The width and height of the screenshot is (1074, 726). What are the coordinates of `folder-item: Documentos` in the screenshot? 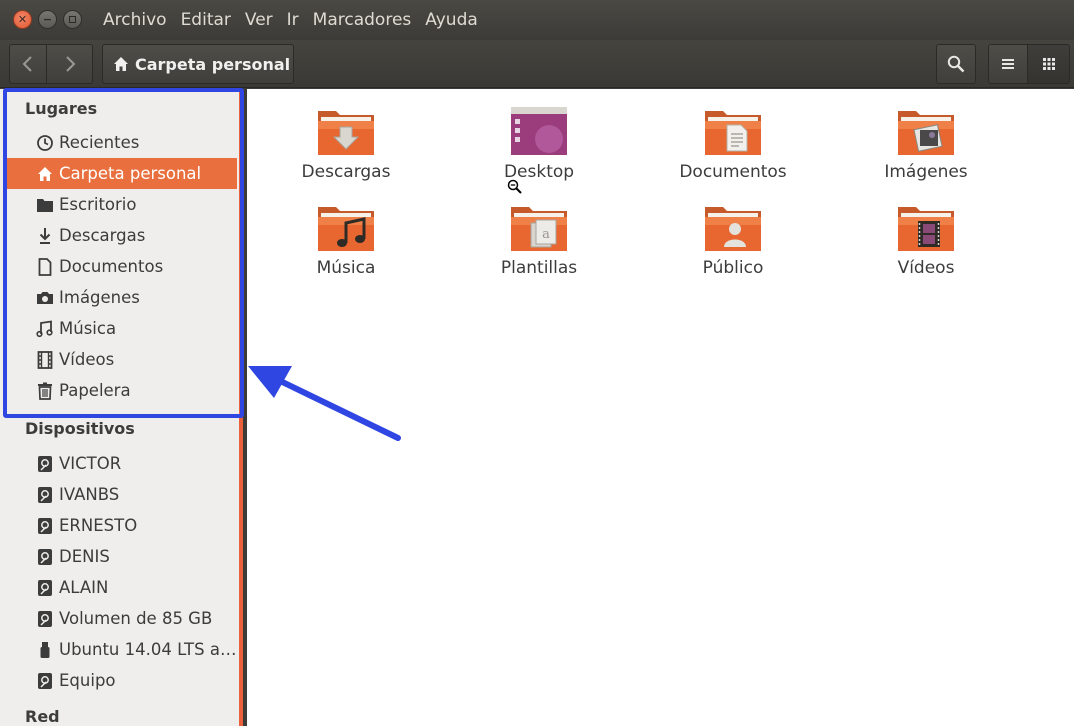 It's located at (733, 143).